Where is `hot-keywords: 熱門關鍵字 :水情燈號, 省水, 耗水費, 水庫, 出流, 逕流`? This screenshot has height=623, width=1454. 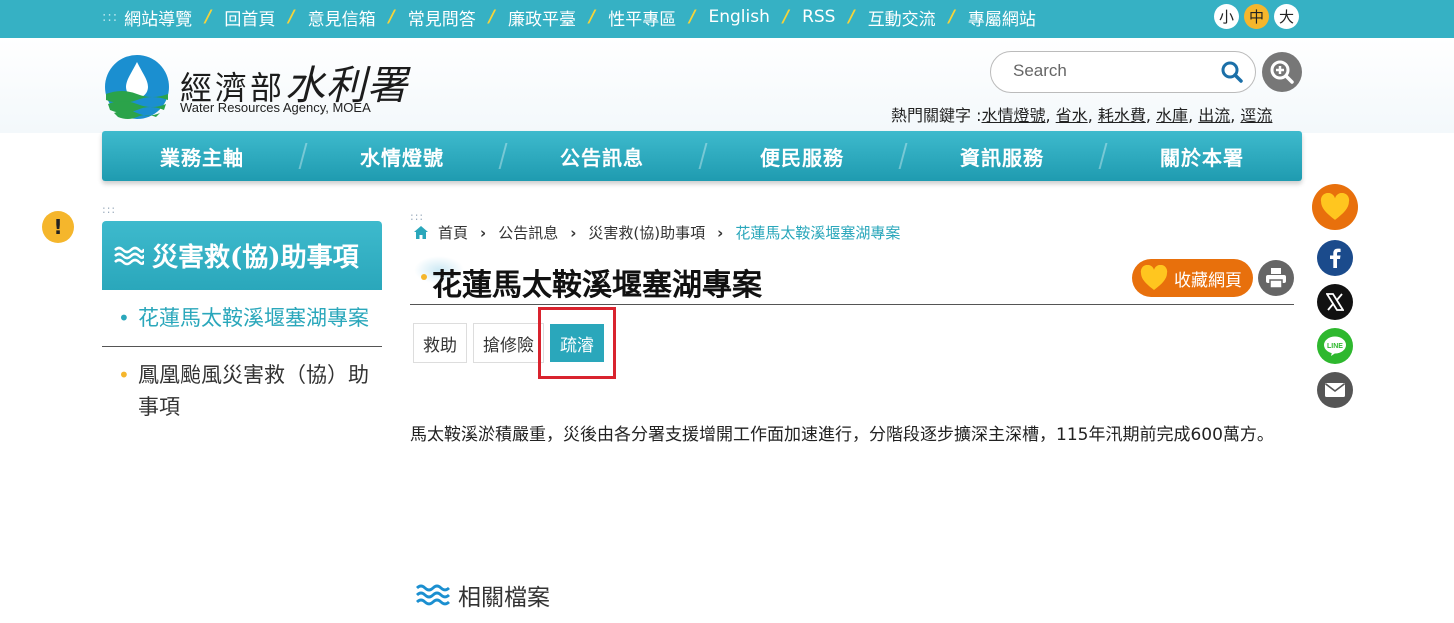 hot-keywords: 熱門關鍵字 :水情燈號, 省水, 耗水費, 水庫, 出流, 逕流 is located at coordinates (1082, 115).